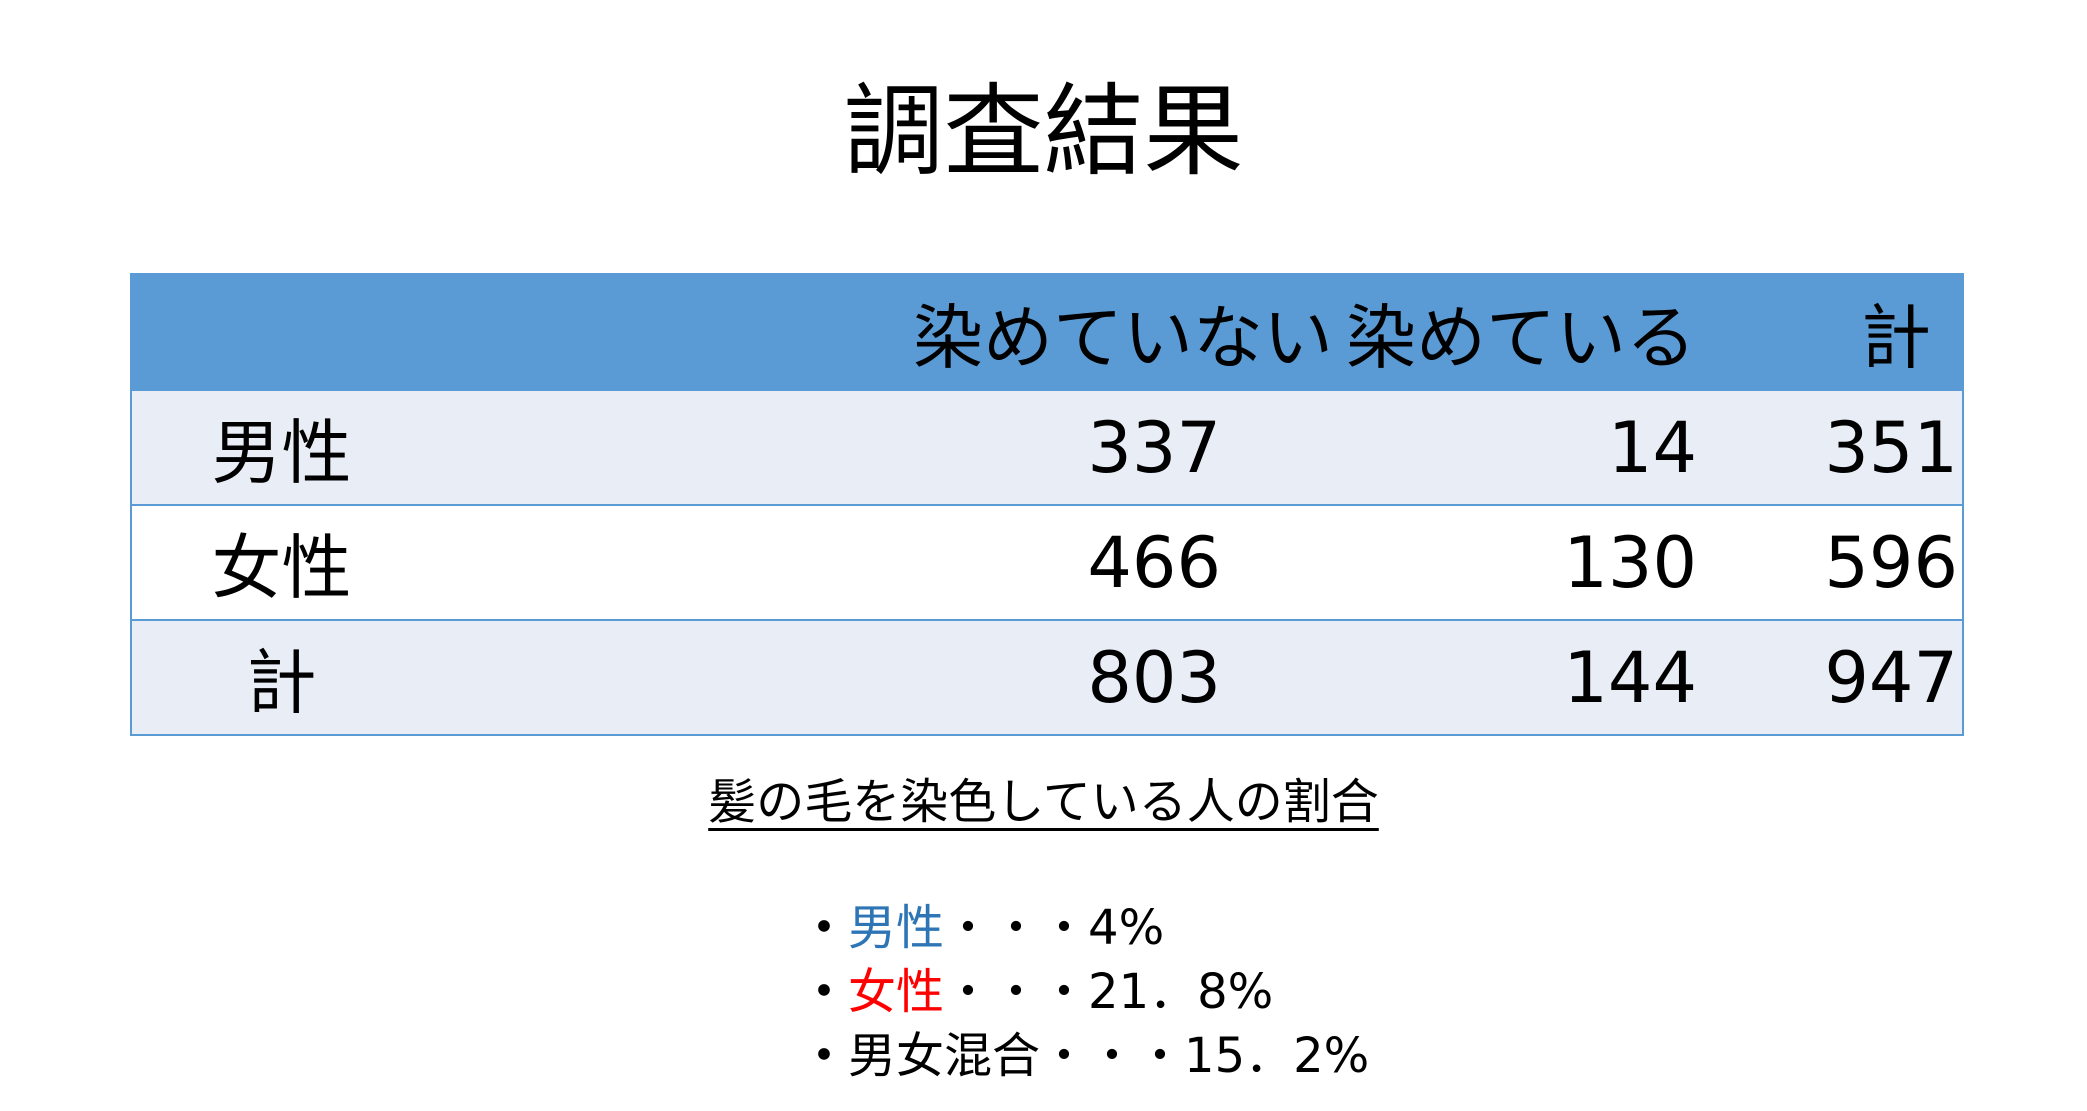  I want to click on section-subtitle: 髪の毛を染色している人の割合, so click(1043, 802).